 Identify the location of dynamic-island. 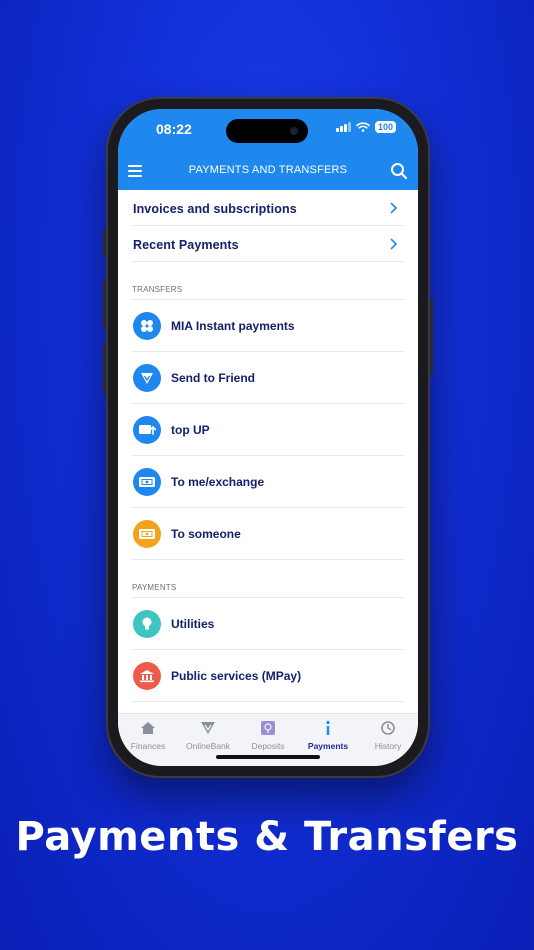
(267, 131).